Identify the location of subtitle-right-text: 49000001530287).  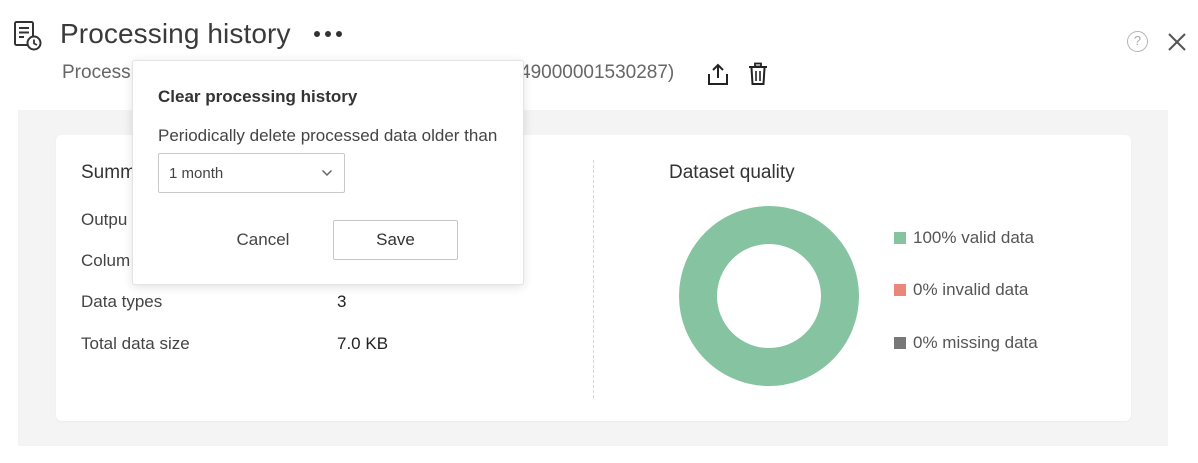
(597, 72).